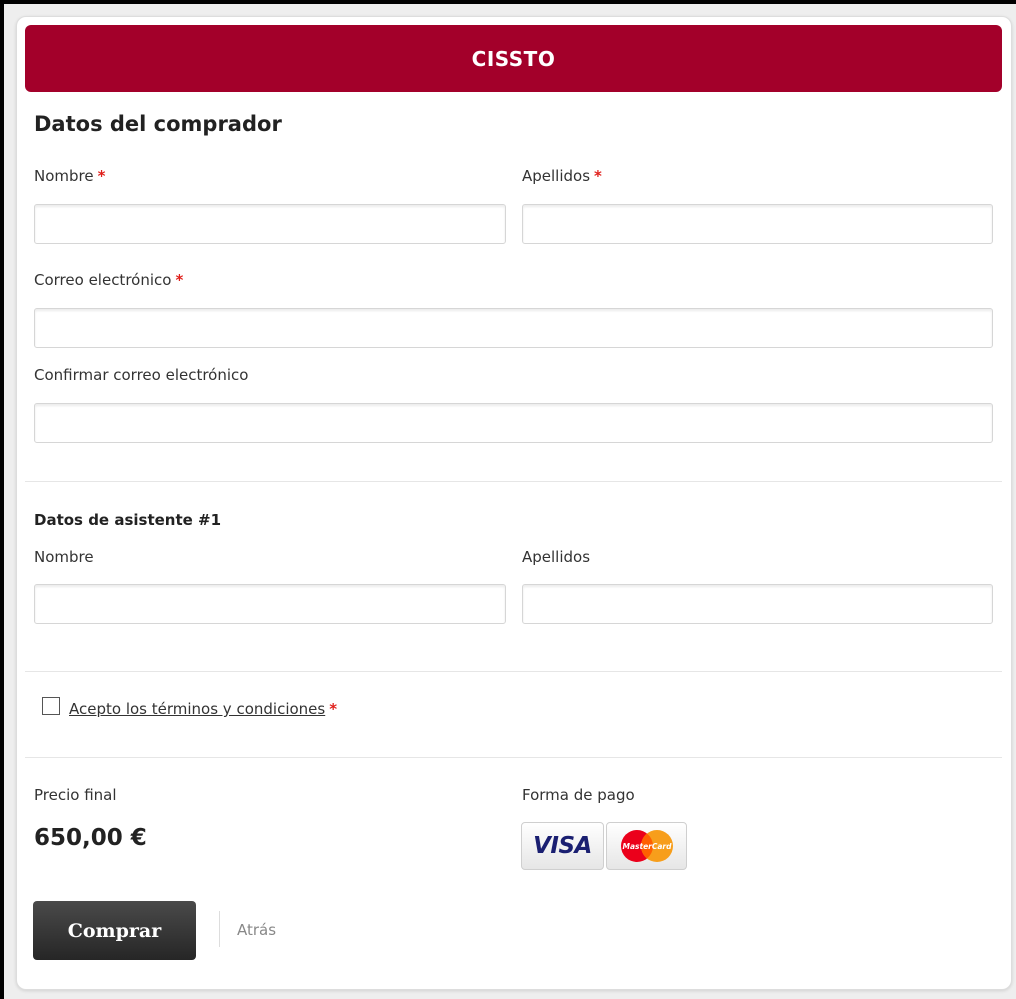 This screenshot has width=1016, height=999. What do you see at coordinates (508, 2) in the screenshot?
I see `window-frame-top` at bounding box center [508, 2].